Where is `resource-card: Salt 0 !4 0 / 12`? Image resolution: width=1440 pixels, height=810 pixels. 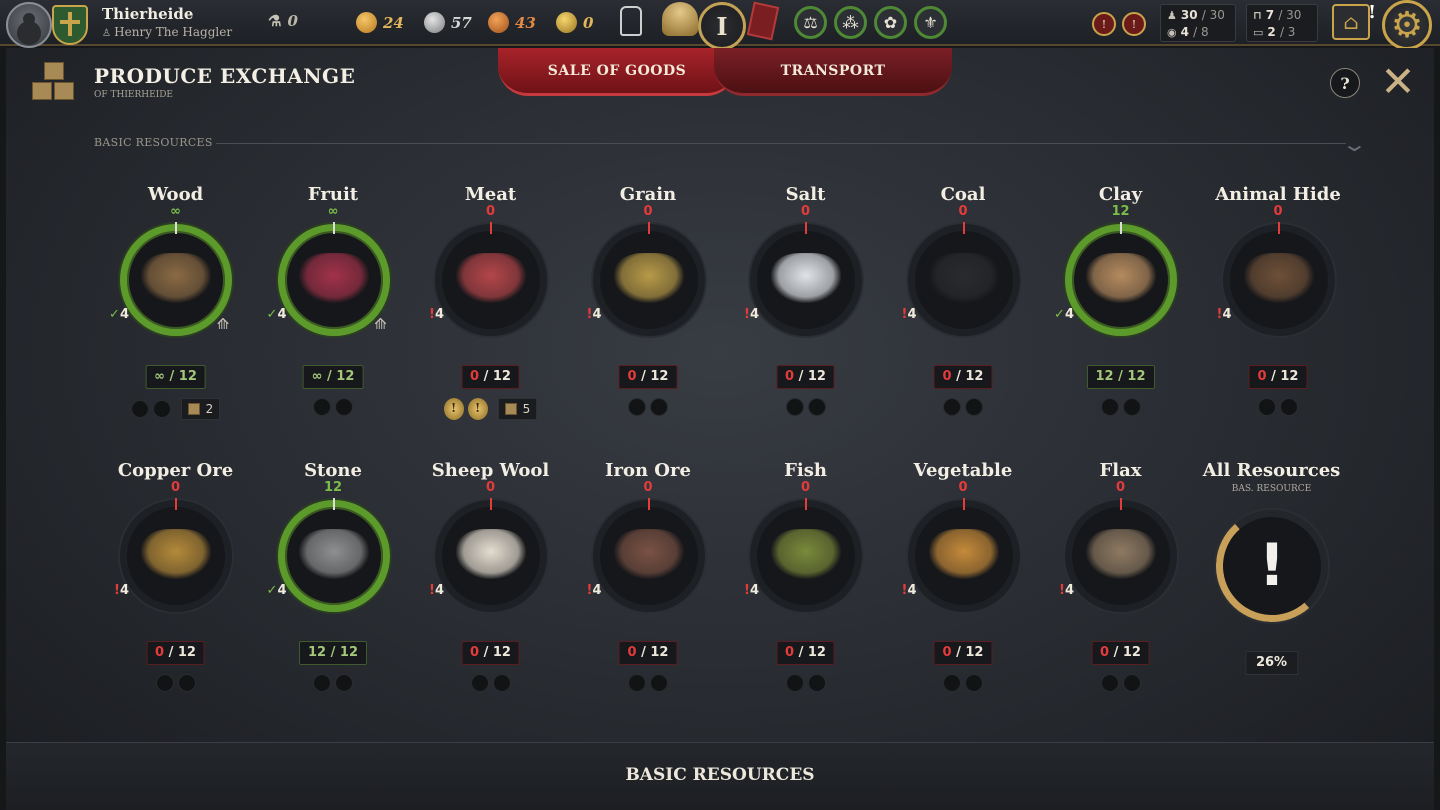 resource-card: Salt 0 !4 0 / 12 is located at coordinates (805, 309).